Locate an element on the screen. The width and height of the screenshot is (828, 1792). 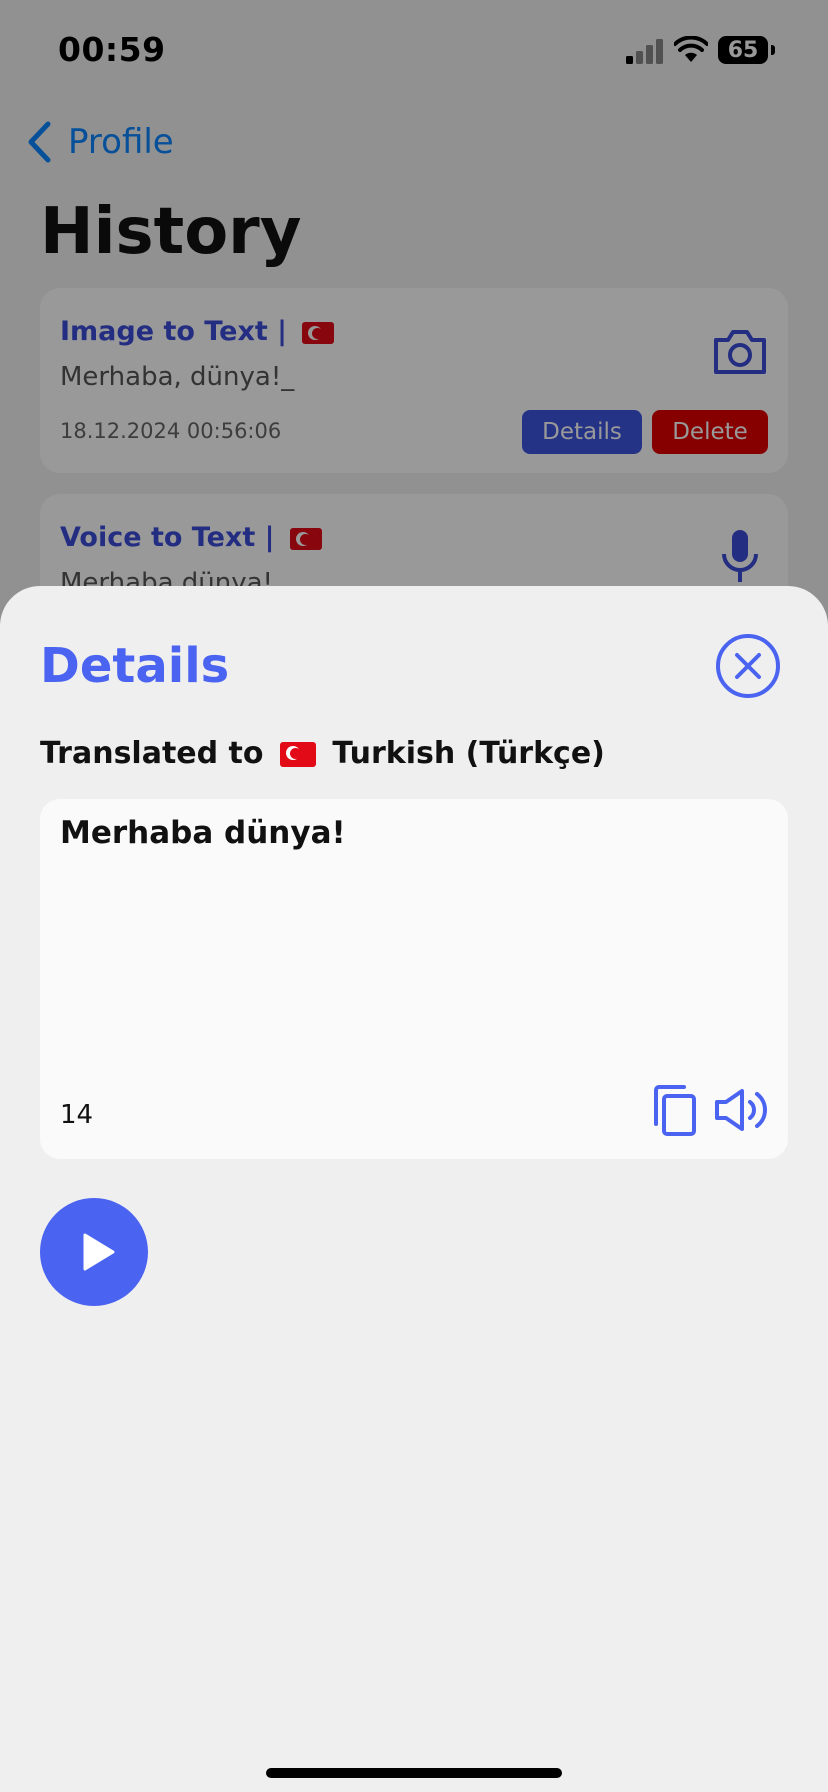
speaker-icon is located at coordinates (743, 1110).